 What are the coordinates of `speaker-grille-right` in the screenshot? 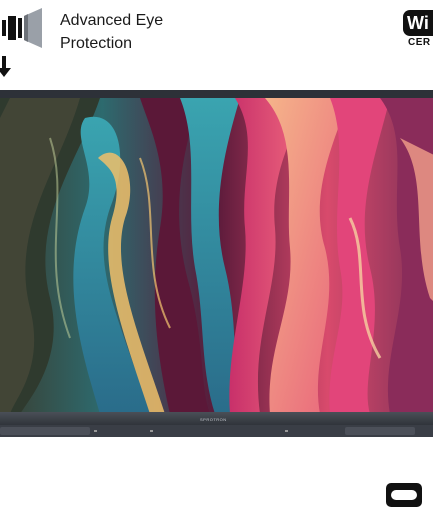 It's located at (380, 431).